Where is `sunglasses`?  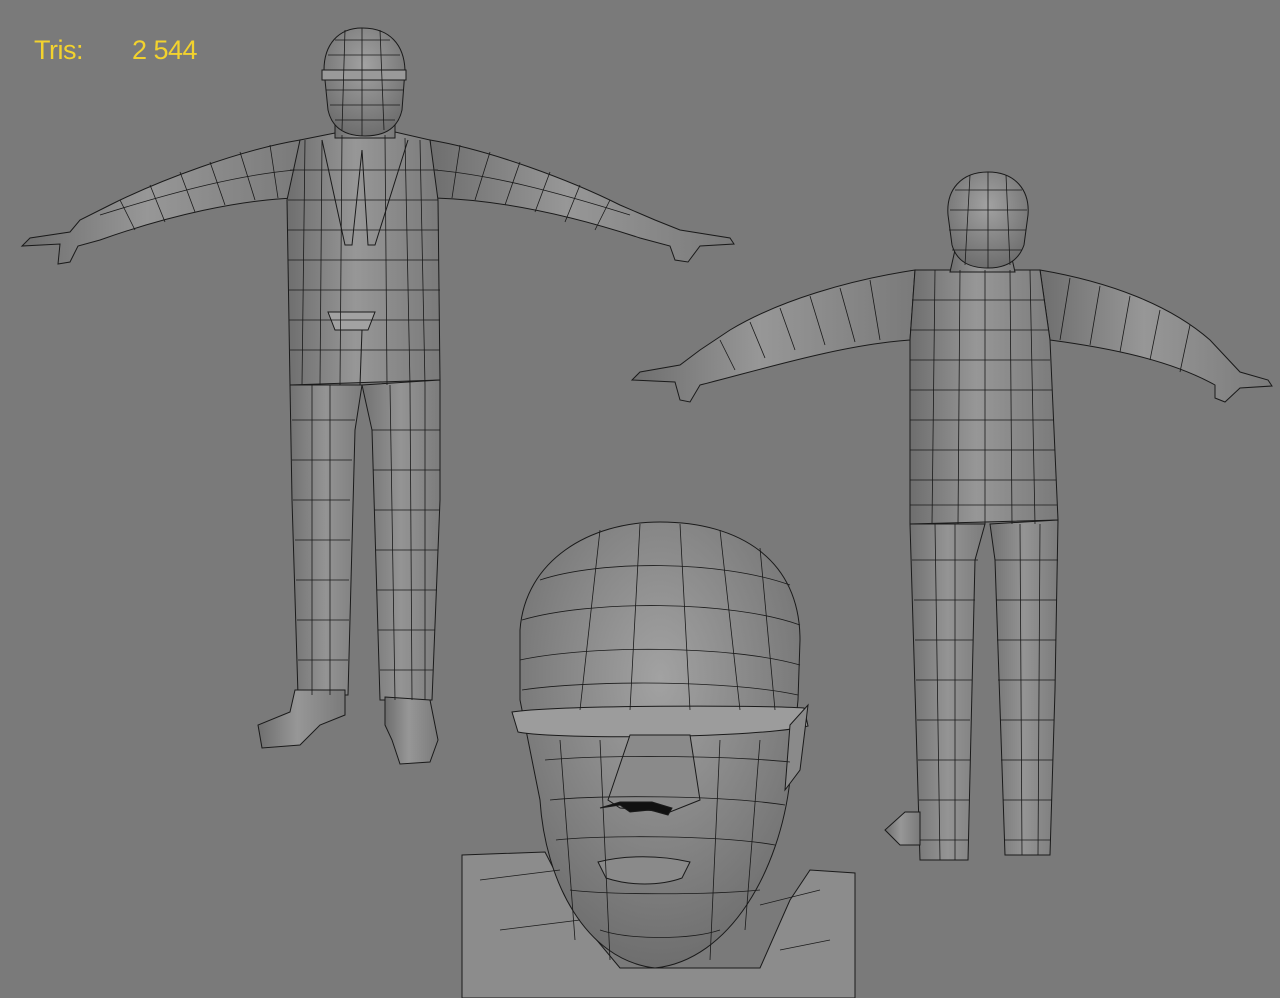
sunglasses is located at coordinates (364, 75).